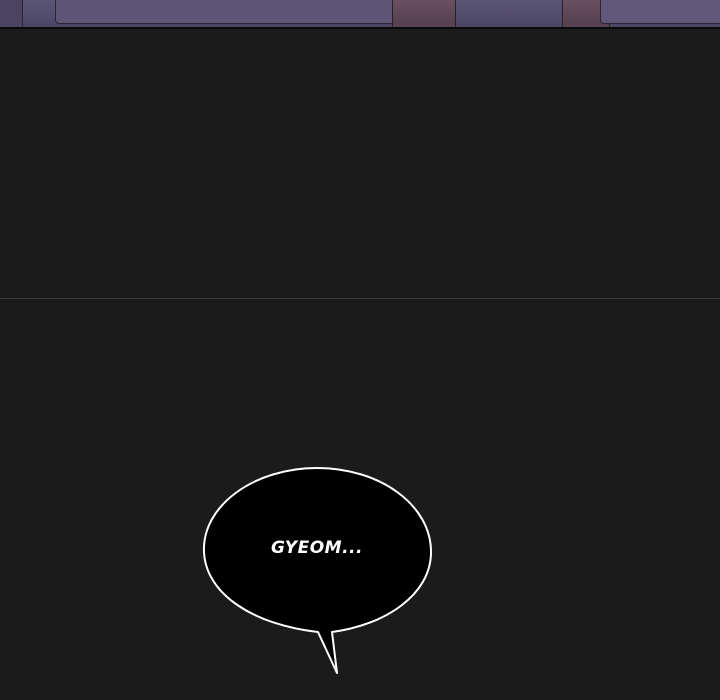  I want to click on character-leg, so click(424, 13).